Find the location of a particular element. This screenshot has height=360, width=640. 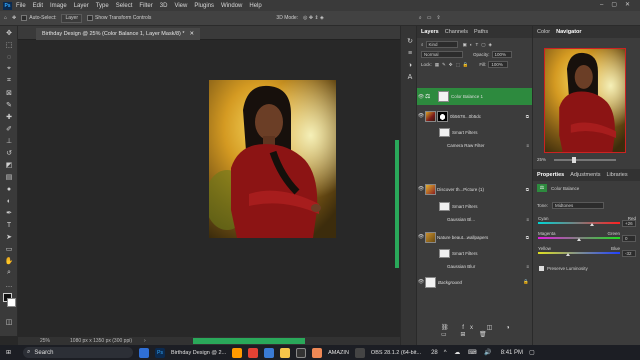

hand-tool-icon: ✋ is located at coordinates (9, 261).